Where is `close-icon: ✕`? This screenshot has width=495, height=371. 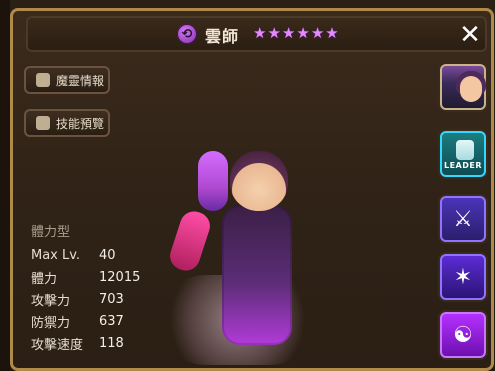 close-icon: ✕ is located at coordinates (470, 35).